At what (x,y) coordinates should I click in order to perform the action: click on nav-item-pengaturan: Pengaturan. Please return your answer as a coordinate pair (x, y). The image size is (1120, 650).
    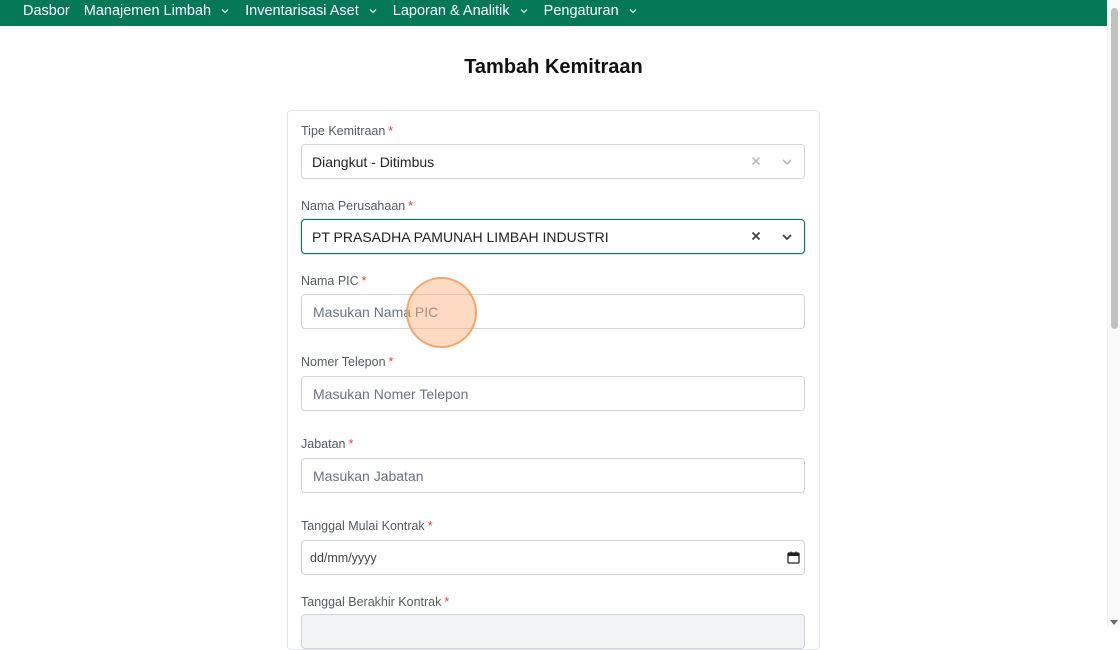
    Looking at the image, I should click on (591, 13).